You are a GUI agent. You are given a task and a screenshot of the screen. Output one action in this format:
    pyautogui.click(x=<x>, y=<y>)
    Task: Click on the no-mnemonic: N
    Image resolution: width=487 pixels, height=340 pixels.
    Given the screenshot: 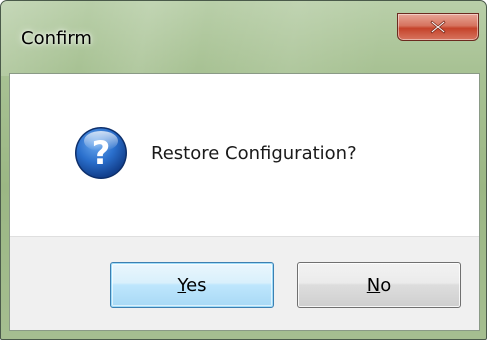 What is the action you would take?
    pyautogui.click(x=373, y=285)
    